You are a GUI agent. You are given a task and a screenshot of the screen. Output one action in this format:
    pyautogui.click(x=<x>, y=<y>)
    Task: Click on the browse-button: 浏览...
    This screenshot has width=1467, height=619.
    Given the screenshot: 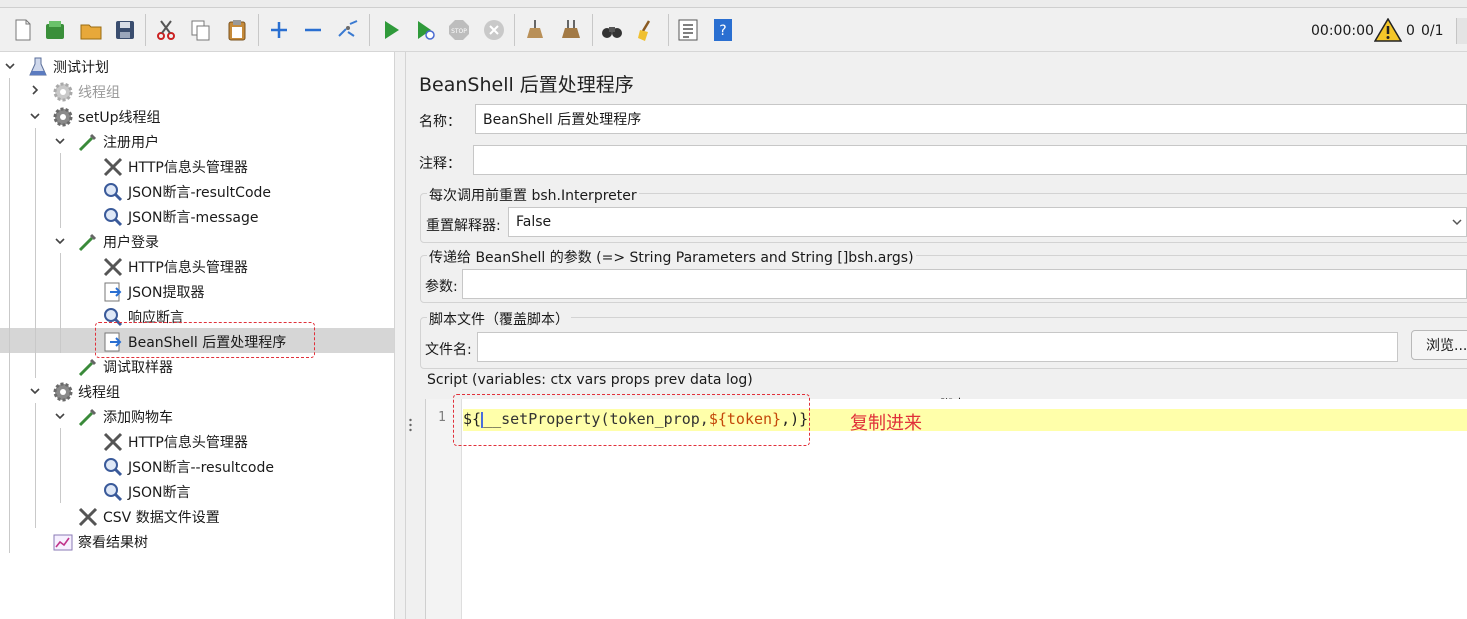 What is the action you would take?
    pyautogui.click(x=1439, y=345)
    